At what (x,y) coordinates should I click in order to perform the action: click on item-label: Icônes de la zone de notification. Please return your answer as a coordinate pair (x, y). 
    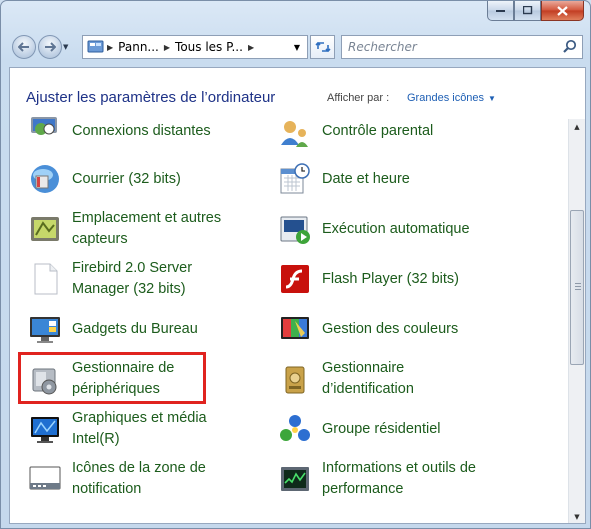
    Looking at the image, I should click on (147, 479).